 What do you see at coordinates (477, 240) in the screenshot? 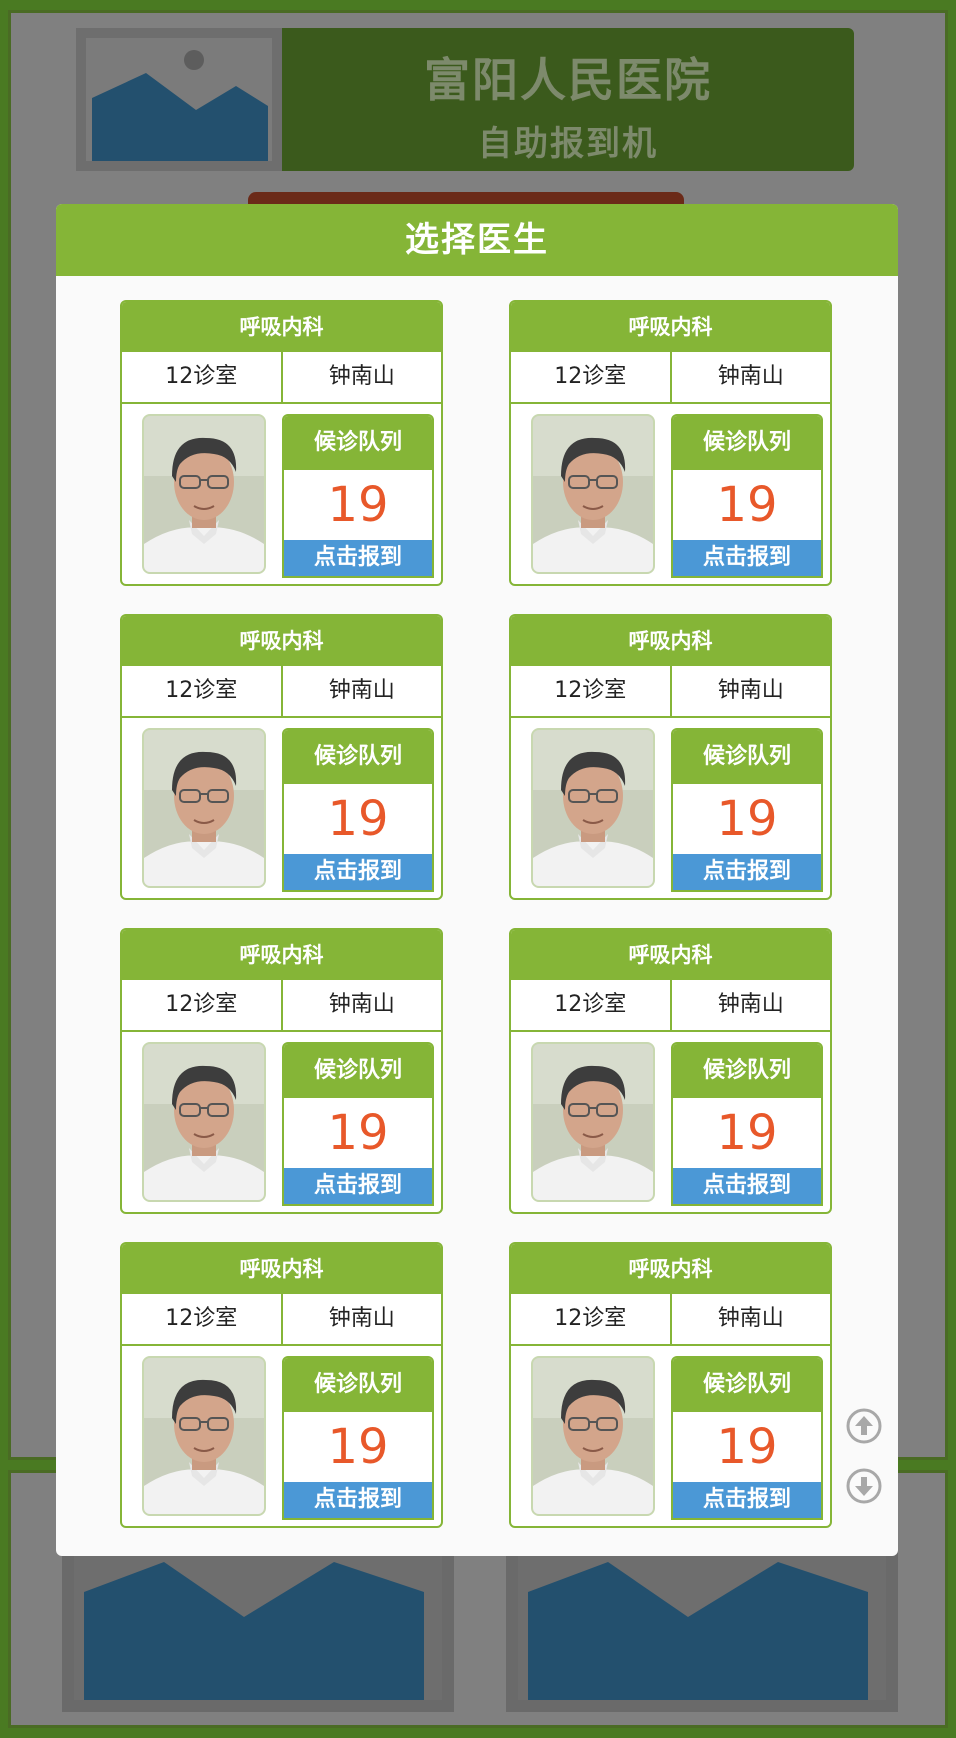
I see `dialog-title: 选择医生` at bounding box center [477, 240].